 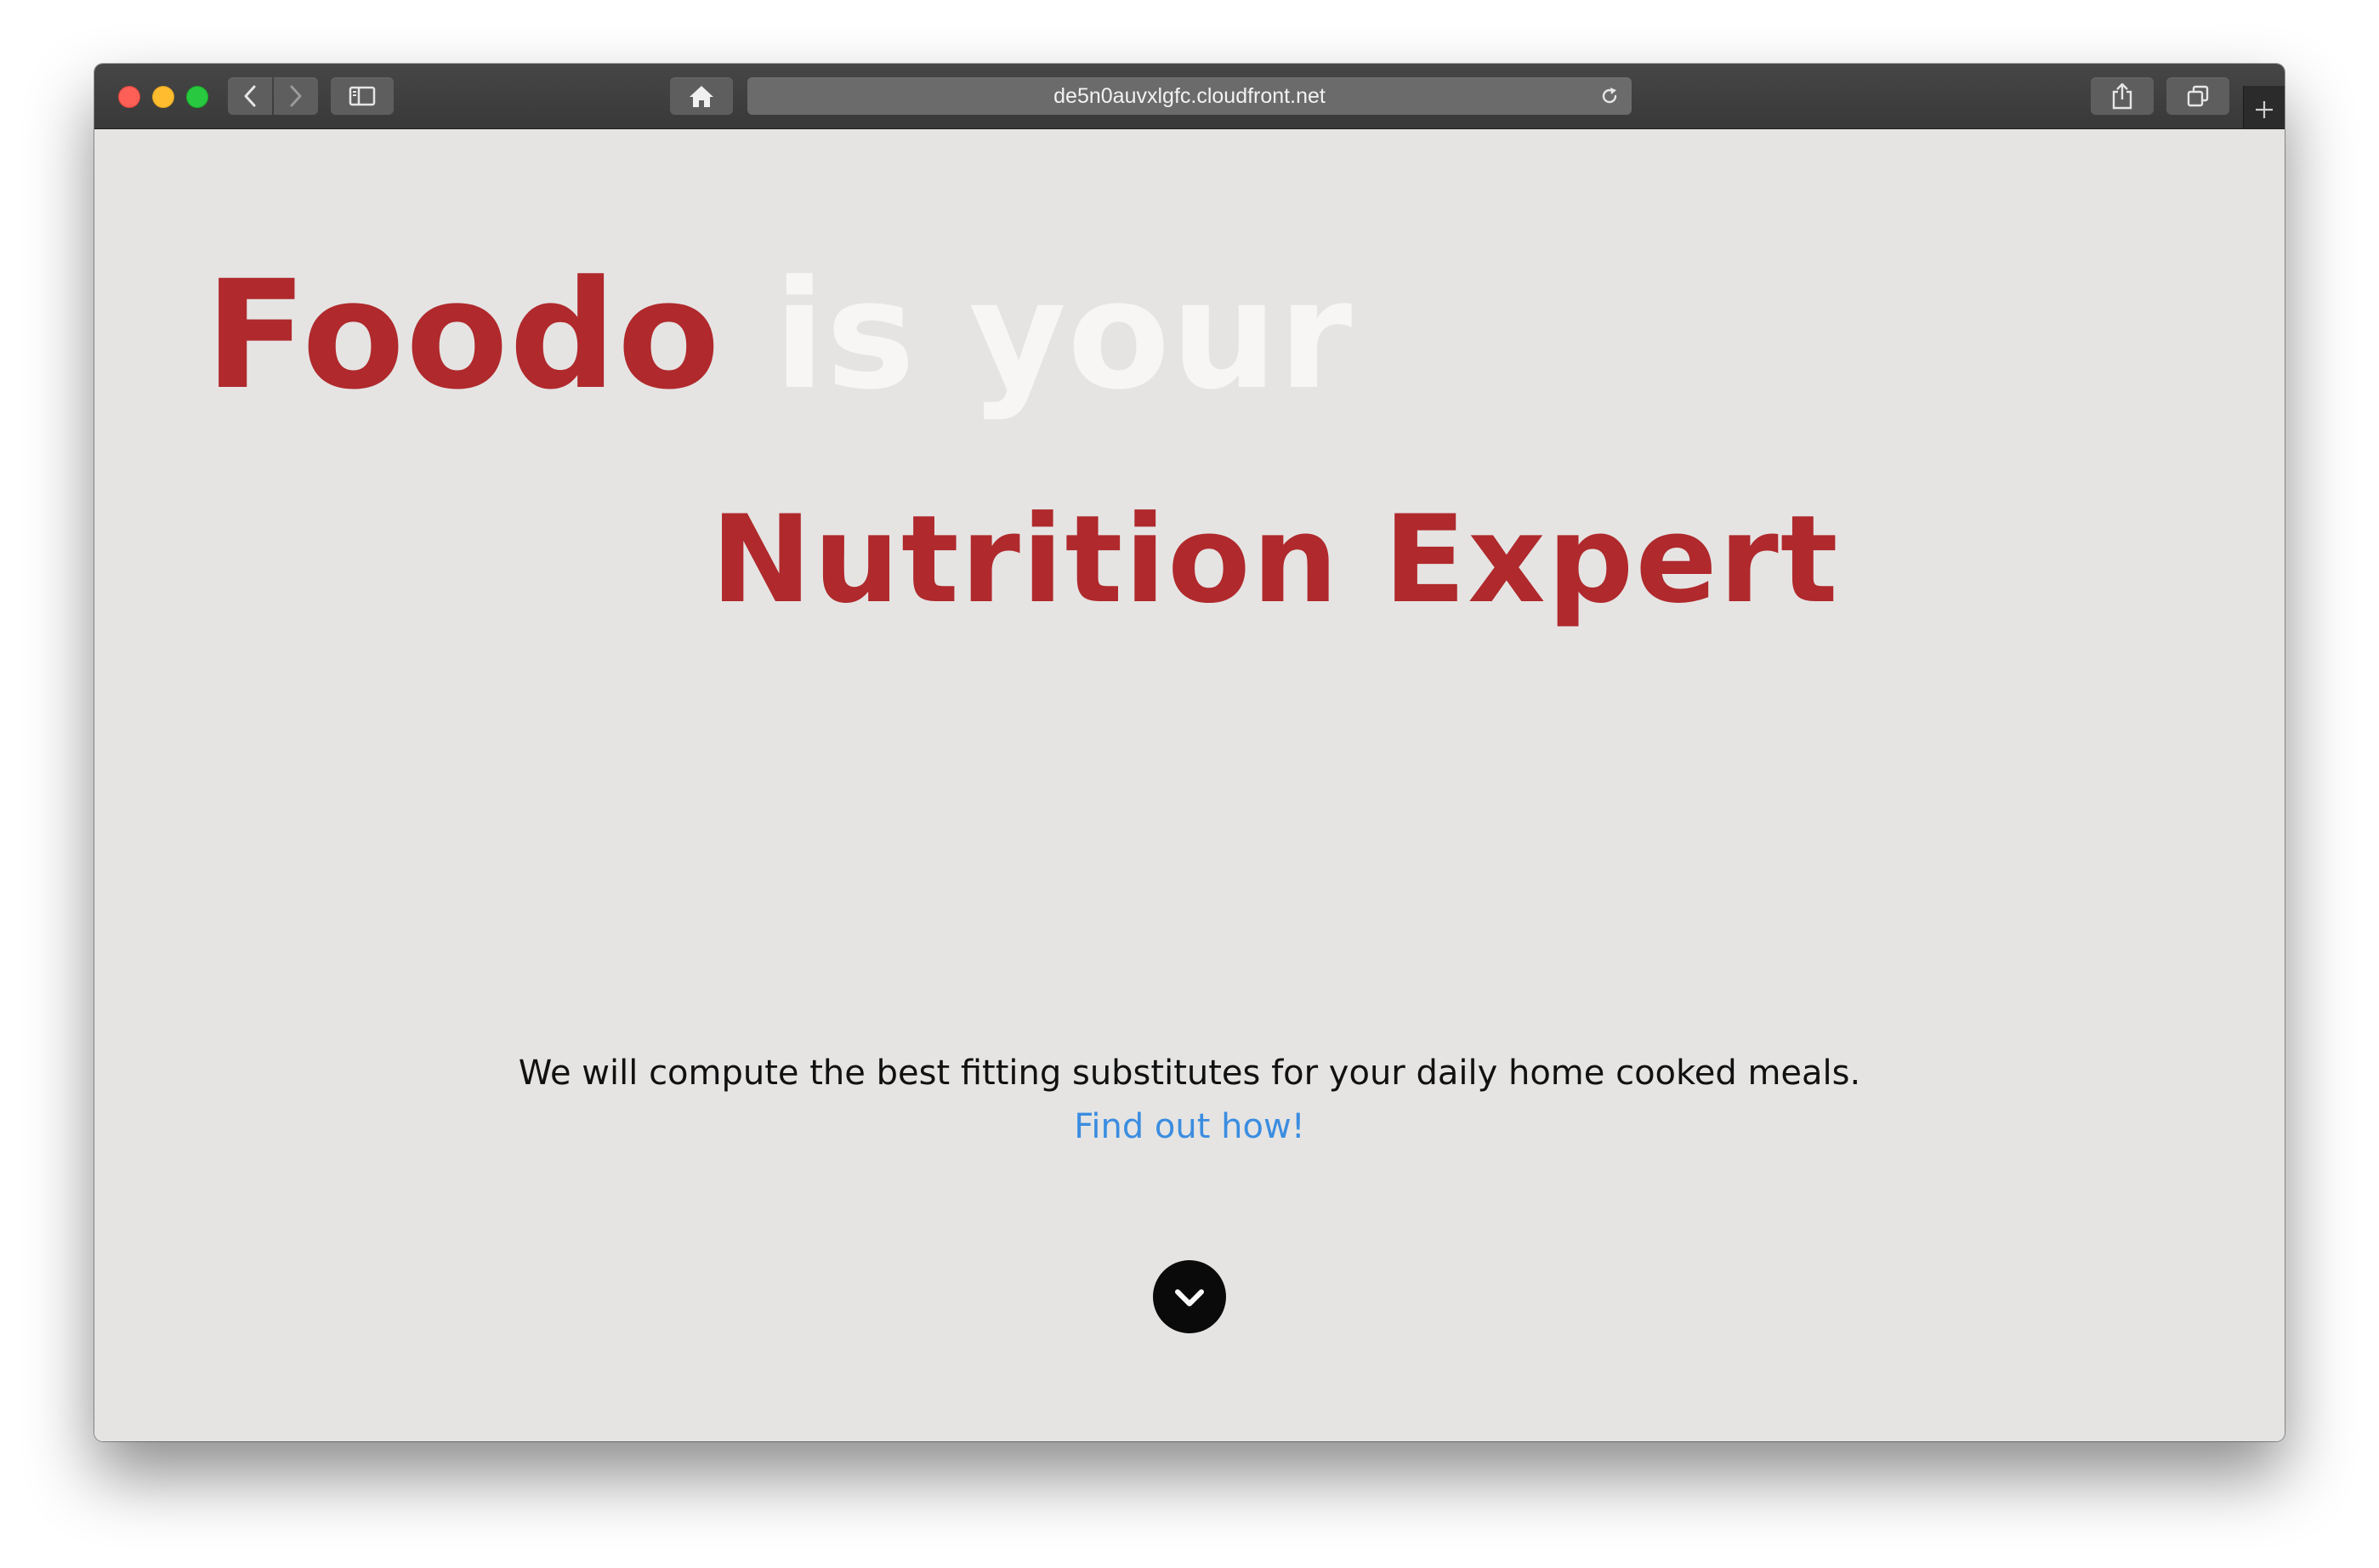 I want to click on url-text: de5n0auvxlgfc.cloudfront.net, so click(x=1189, y=96).